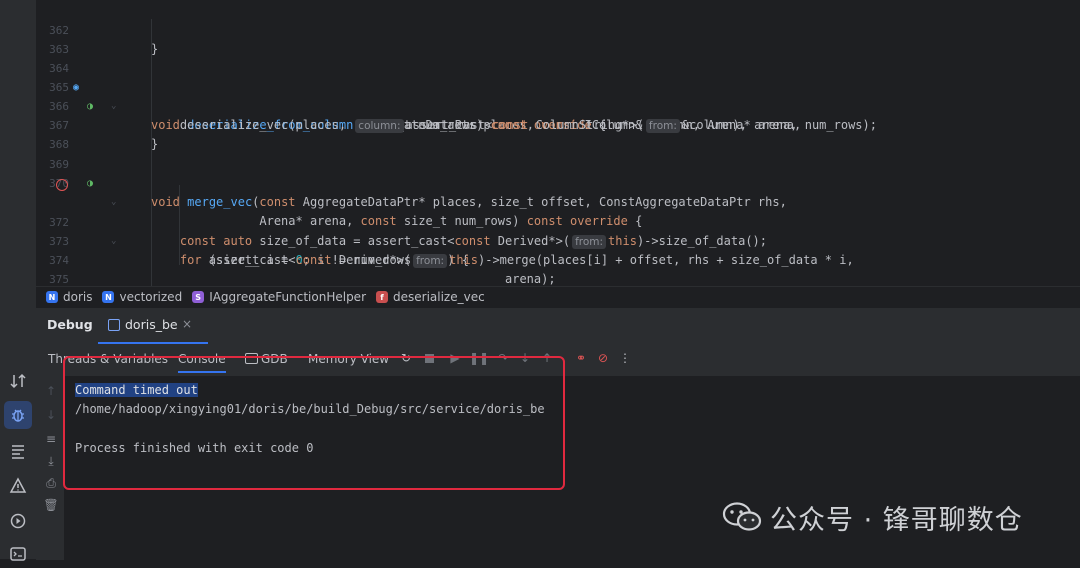 The image size is (1080, 568). Describe the element at coordinates (558, 278) in the screenshot. I see `code-line: 376 }` at that location.